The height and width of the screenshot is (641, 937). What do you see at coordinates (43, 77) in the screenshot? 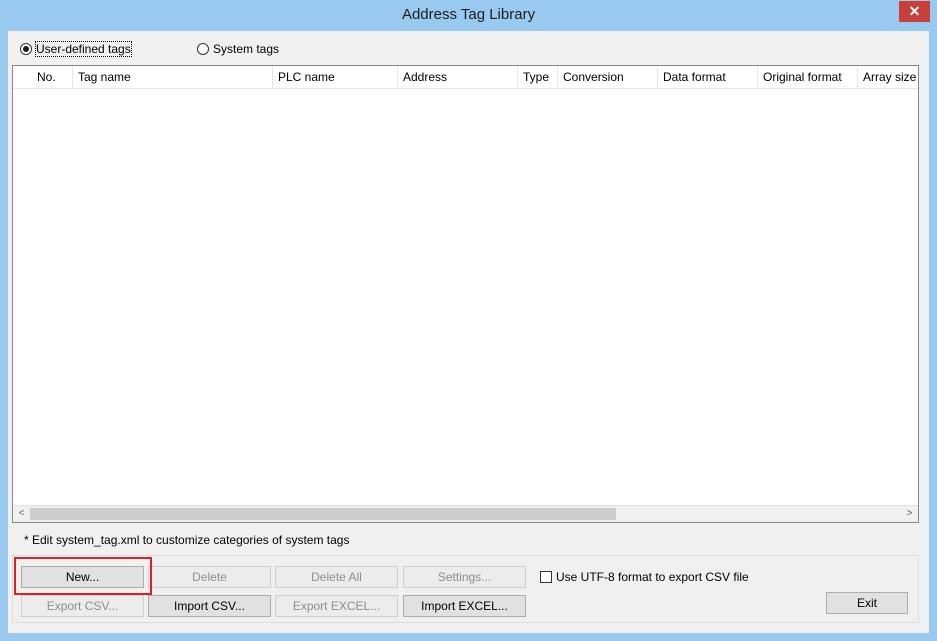
I see `column-header-no: No.` at bounding box center [43, 77].